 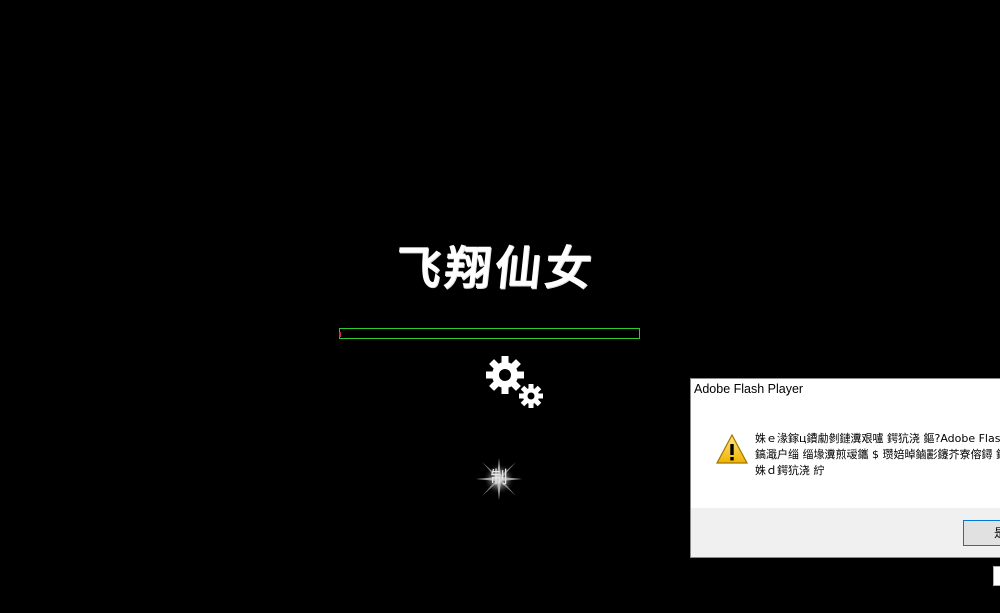 I want to click on dialog-message-line: 姝ｄ鍔犺浇 紵, so click(x=790, y=470).